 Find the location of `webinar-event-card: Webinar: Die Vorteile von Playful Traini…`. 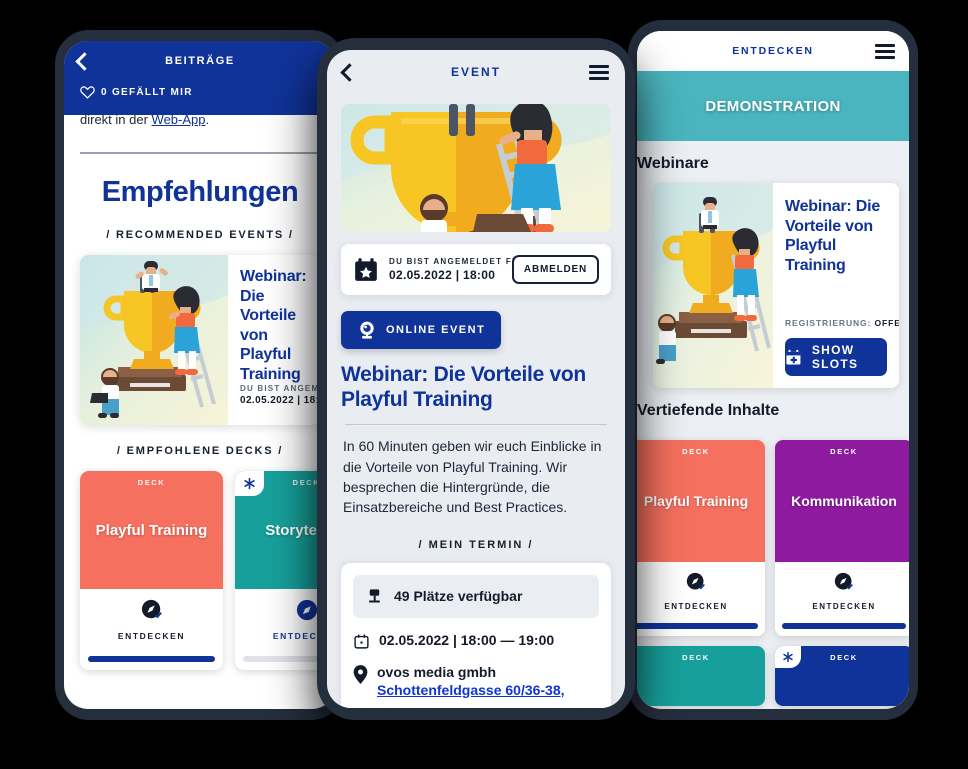

webinar-event-card: Webinar: Die Vorteile von Playful Traini… is located at coordinates (776, 285).